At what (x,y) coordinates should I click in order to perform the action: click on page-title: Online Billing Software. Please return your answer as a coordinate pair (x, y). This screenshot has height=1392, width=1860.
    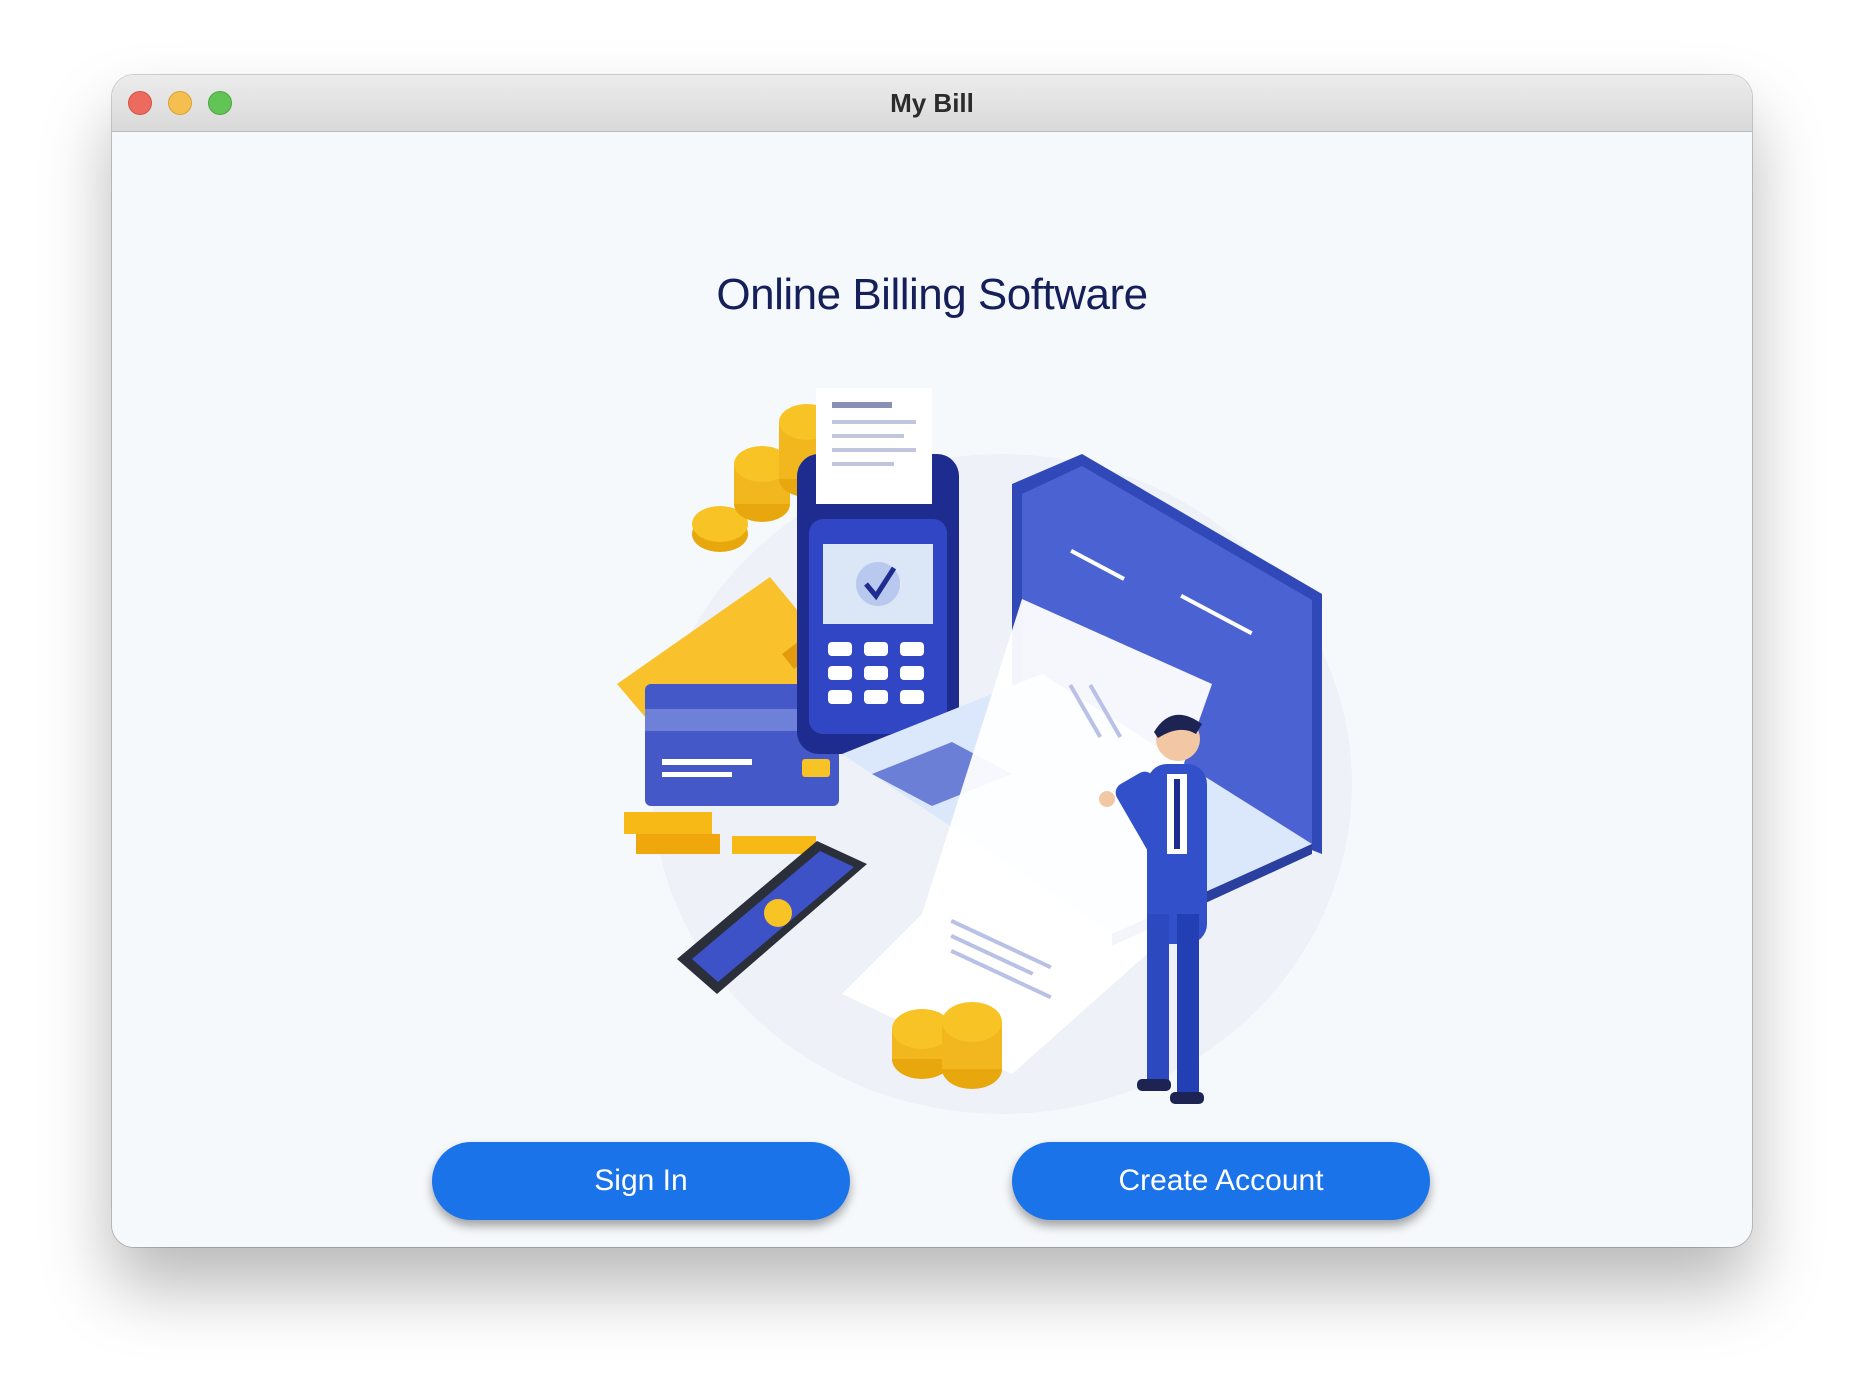
    Looking at the image, I should click on (932, 294).